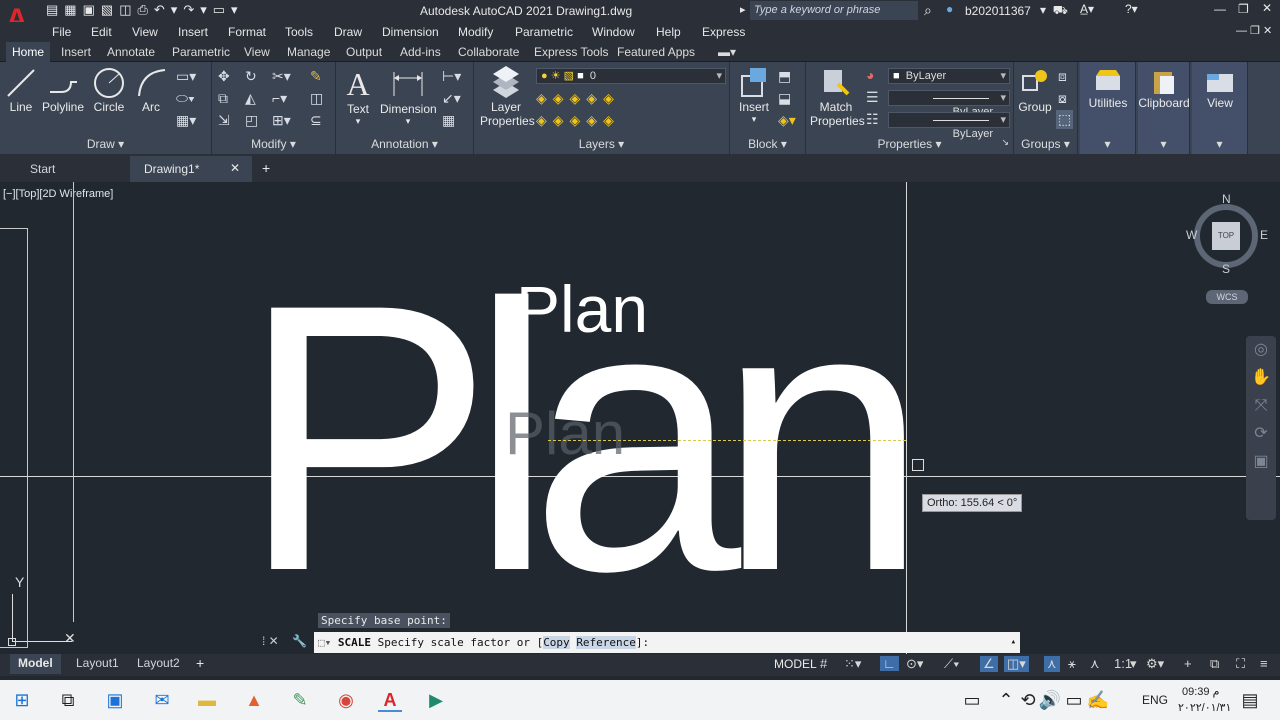 Image resolution: width=1280 pixels, height=720 pixels. I want to click on layer-tools-row2-icon: ◈◈◈◈◈, so click(578, 120).